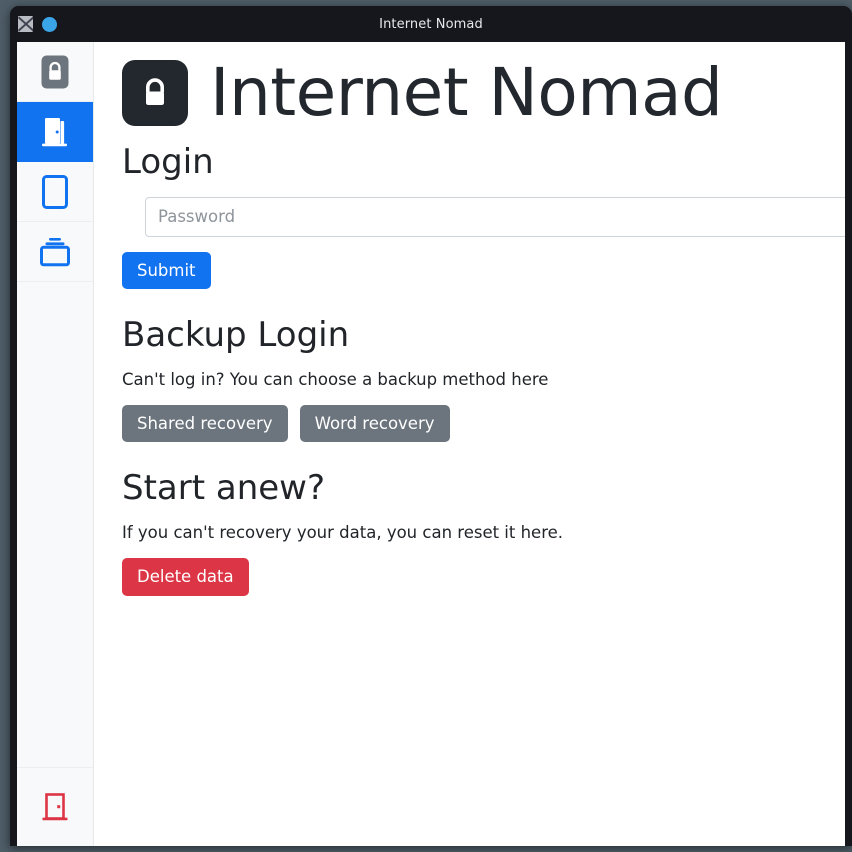 Image resolution: width=852 pixels, height=852 pixels. I want to click on sidebar-item-archive, so click(55, 252).